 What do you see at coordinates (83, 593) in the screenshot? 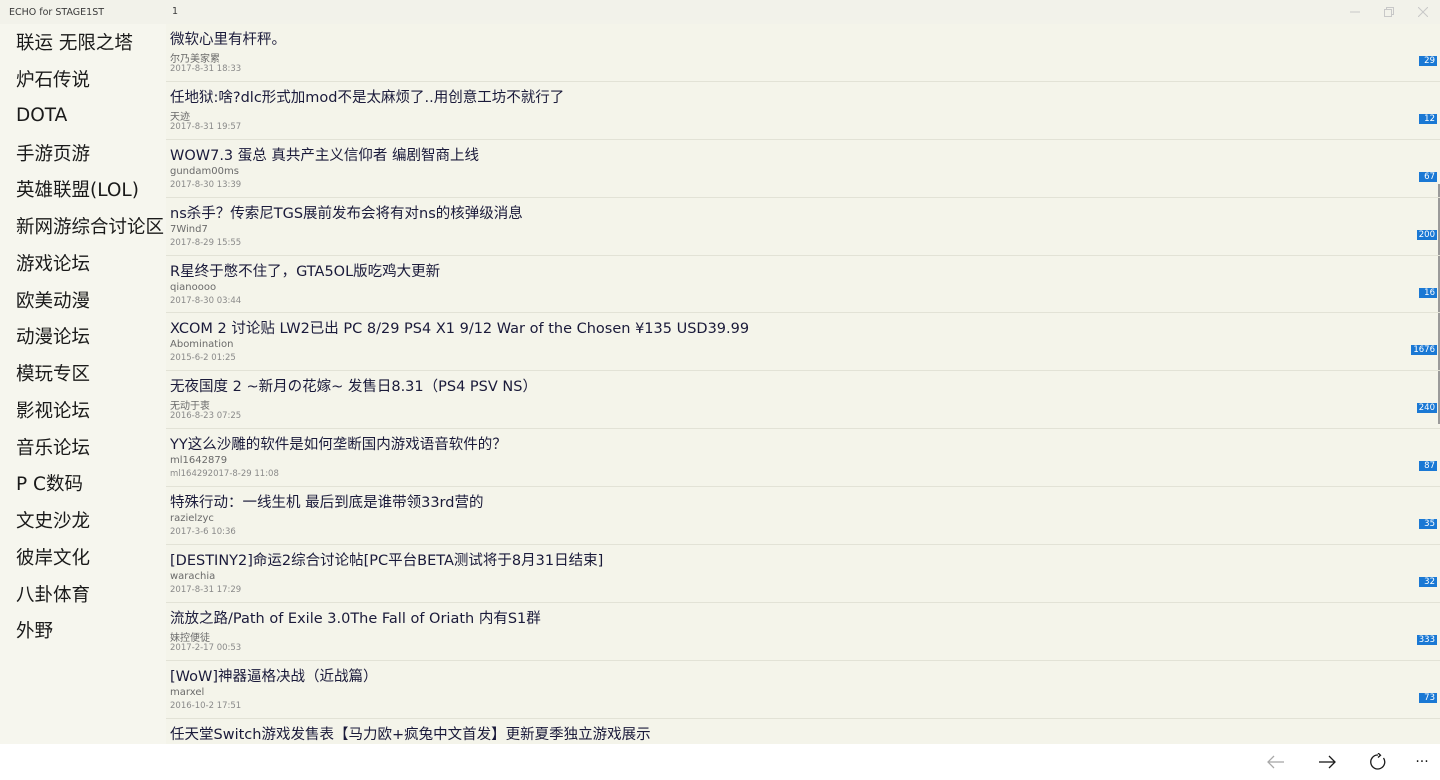
I see `sidebar-item: 八卦体育` at bounding box center [83, 593].